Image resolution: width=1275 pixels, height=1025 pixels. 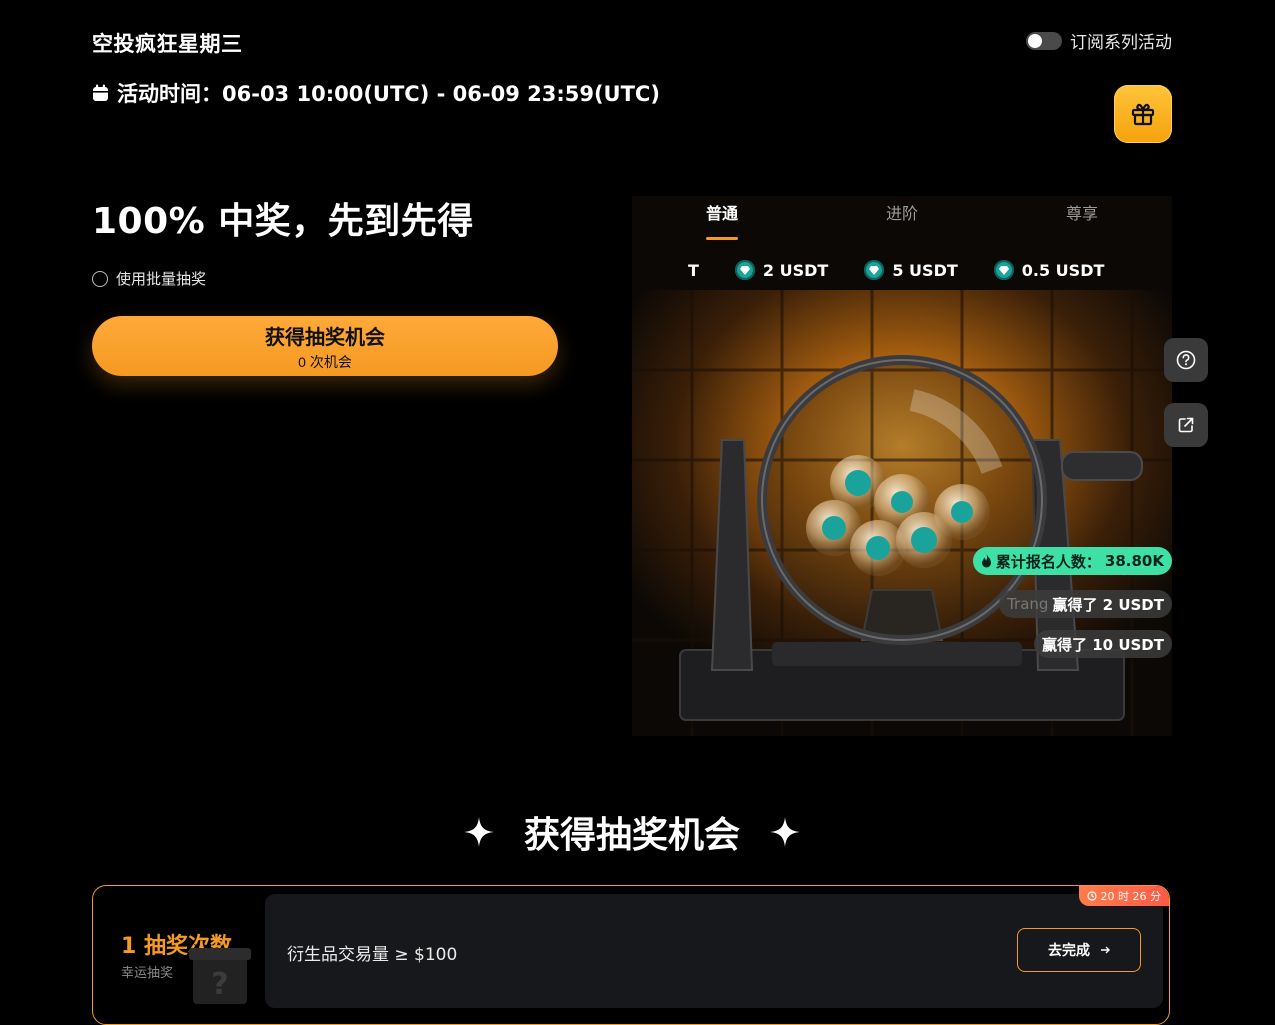 I want to click on prize-amount: T, so click(x=693, y=270).